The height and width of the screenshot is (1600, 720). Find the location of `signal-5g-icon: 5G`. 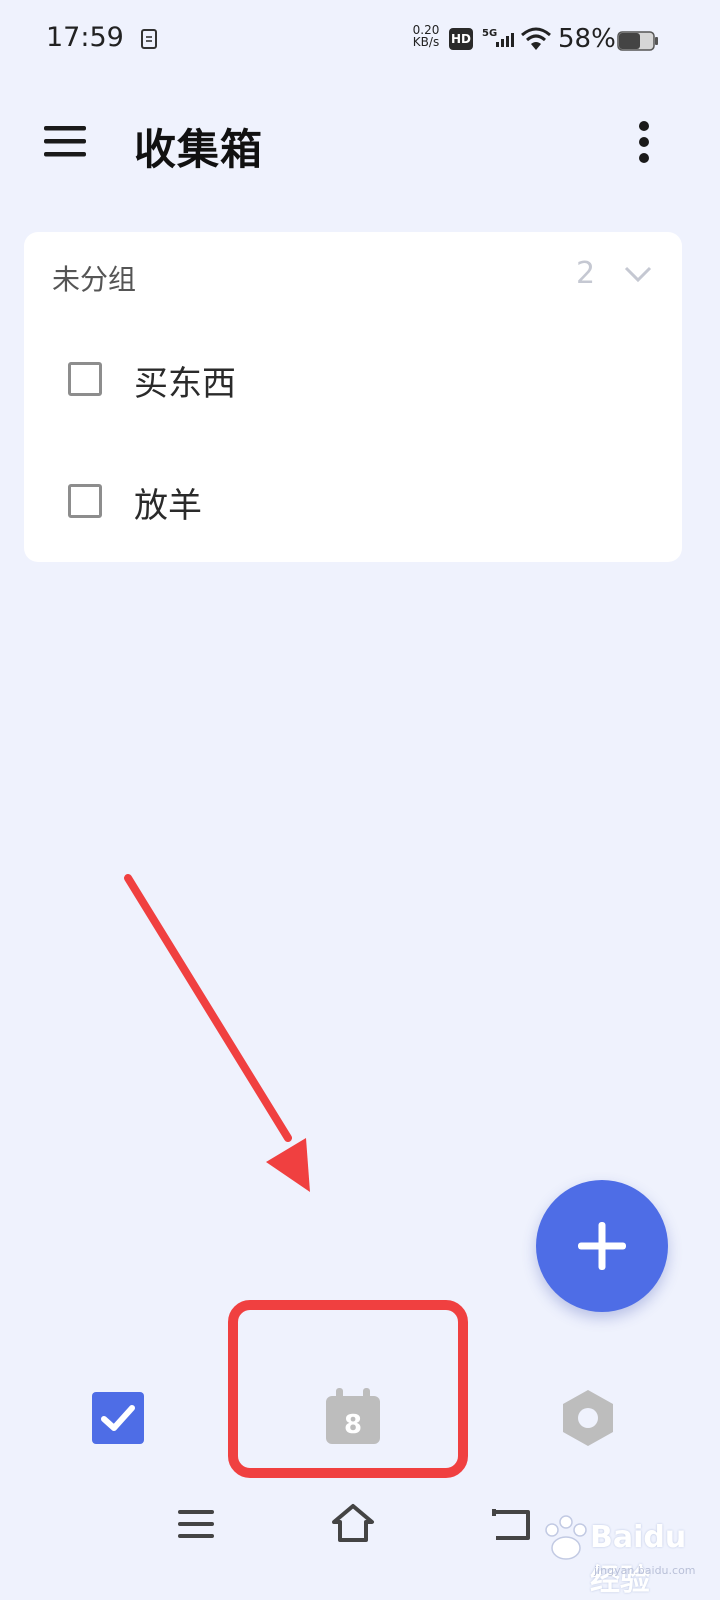

signal-5g-icon: 5G is located at coordinates (498, 37).